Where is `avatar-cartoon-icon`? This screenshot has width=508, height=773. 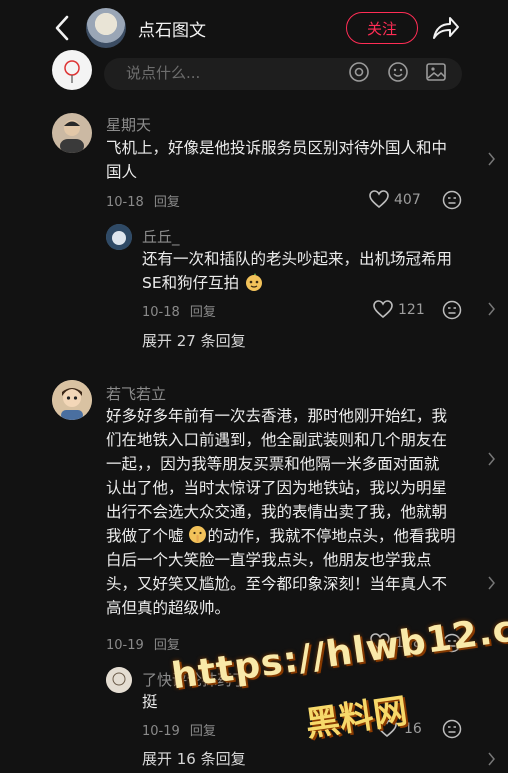 avatar-cartoon-icon is located at coordinates (119, 237).